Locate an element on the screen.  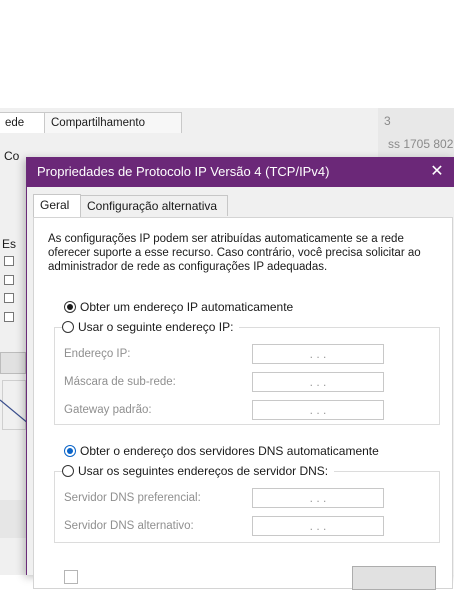
ip-auto-option: Obter um endereço IP automaticamente is located at coordinates (178, 307).